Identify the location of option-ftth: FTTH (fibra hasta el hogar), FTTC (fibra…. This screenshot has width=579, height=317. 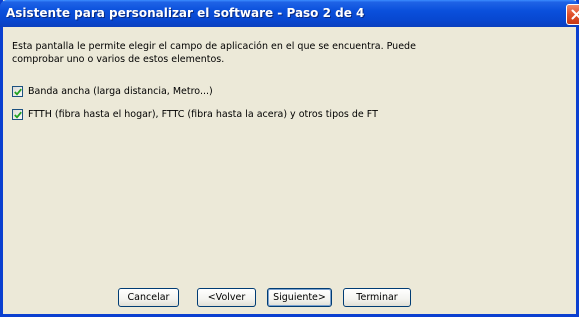
(195, 114).